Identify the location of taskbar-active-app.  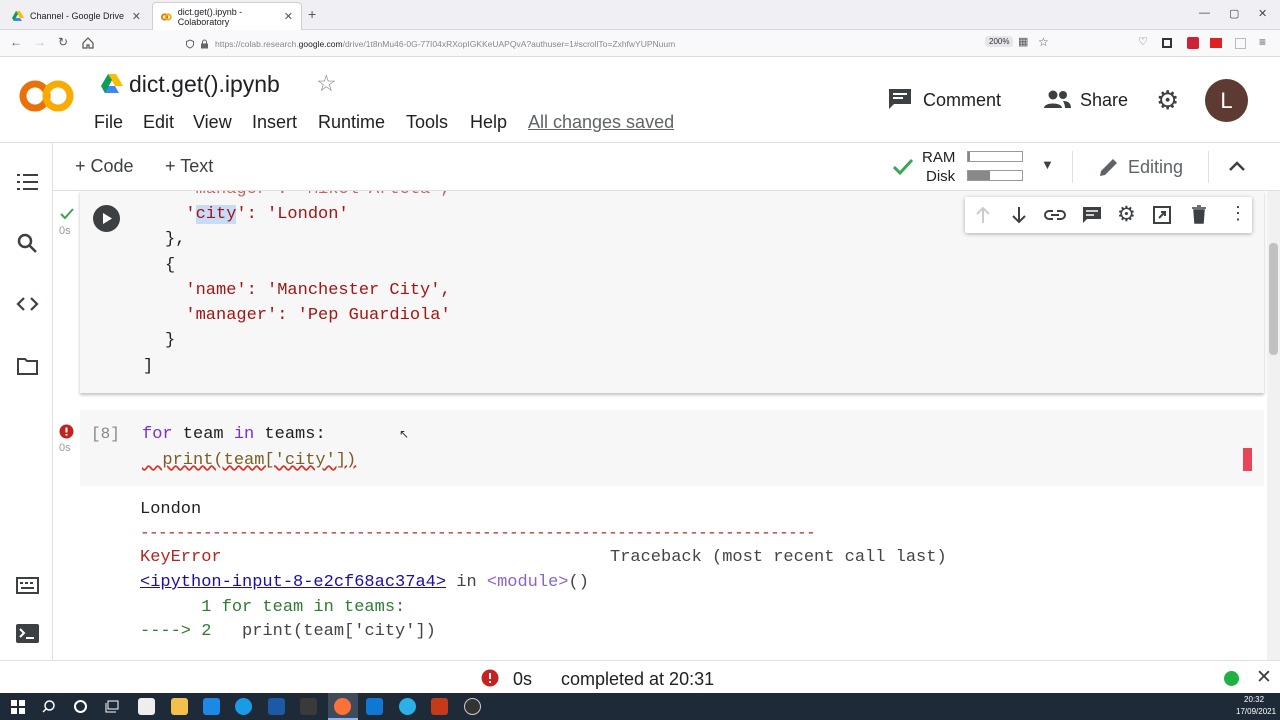
(343, 706).